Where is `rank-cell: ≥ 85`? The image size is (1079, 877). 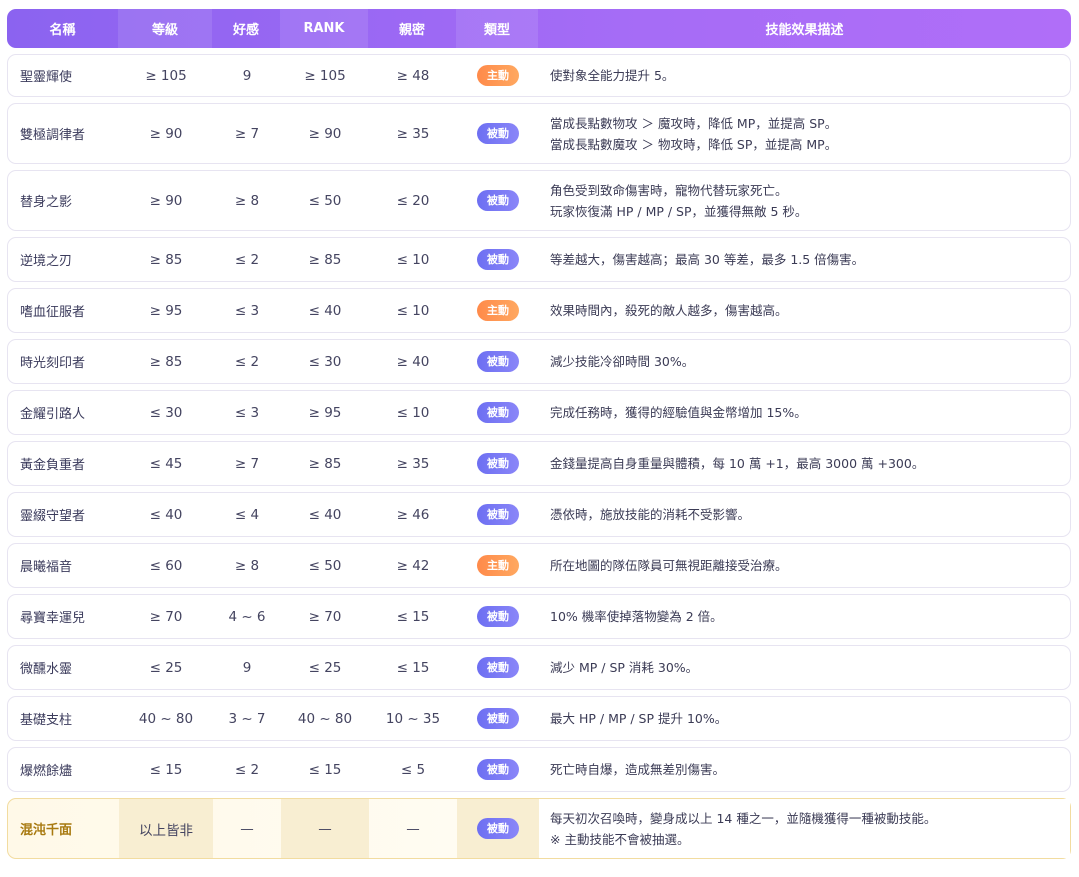
rank-cell: ≥ 85 is located at coordinates (325, 259).